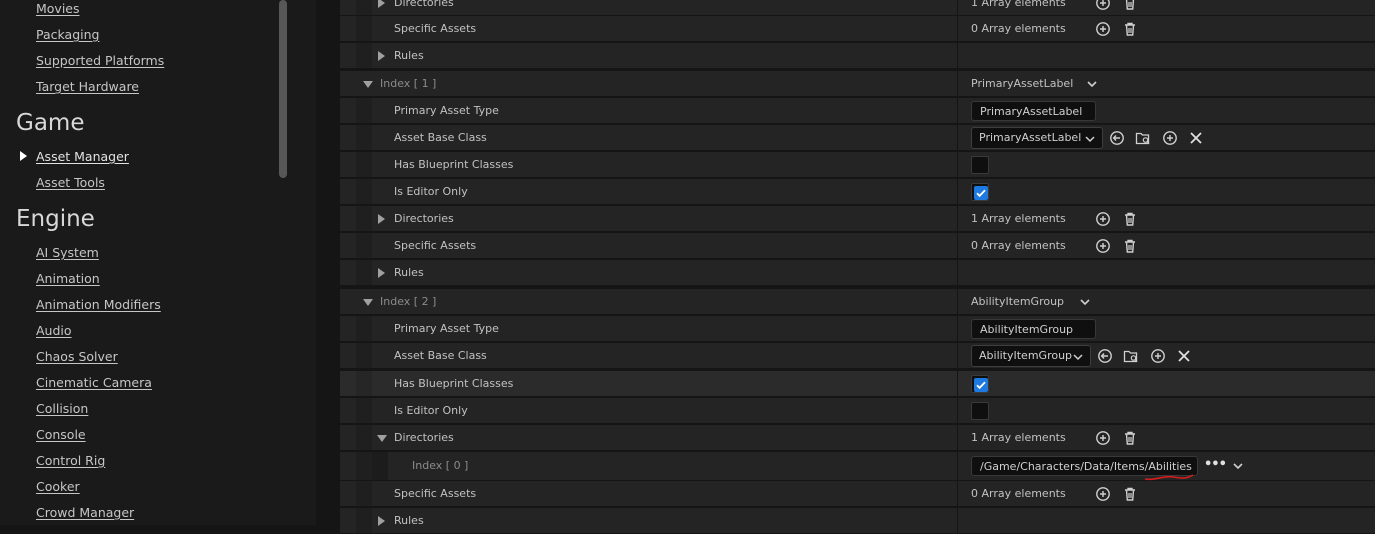  What do you see at coordinates (1033, 329) in the screenshot?
I see `primary-asset-type-field: AbilityItemGroup` at bounding box center [1033, 329].